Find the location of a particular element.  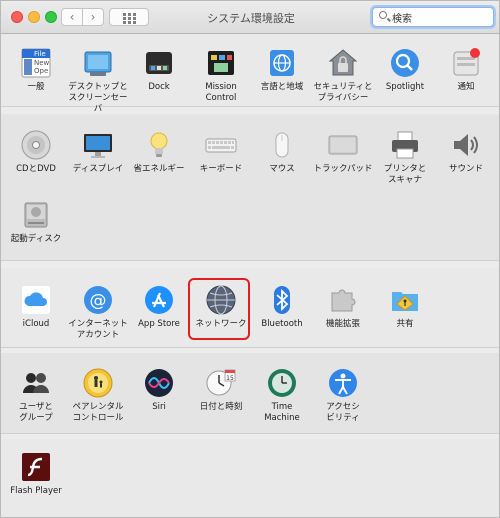

dock-icon is located at coordinates (159, 63).